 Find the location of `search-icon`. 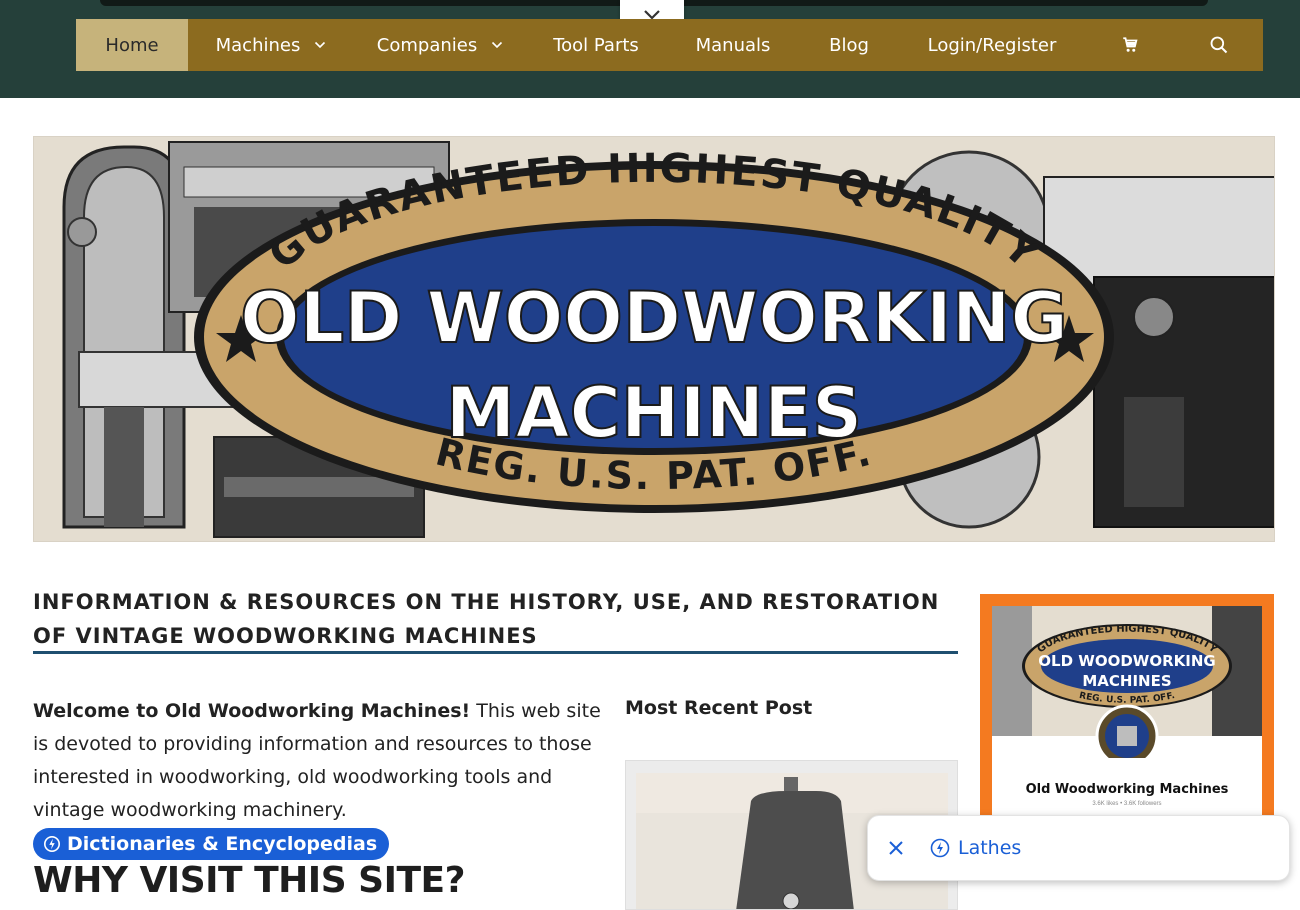

search-icon is located at coordinates (1218, 45).